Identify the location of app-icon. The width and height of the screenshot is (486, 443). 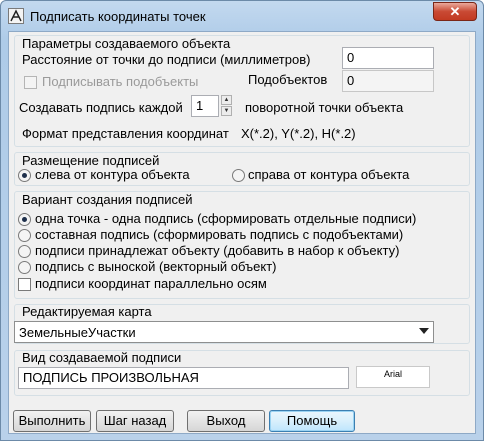
(16, 16).